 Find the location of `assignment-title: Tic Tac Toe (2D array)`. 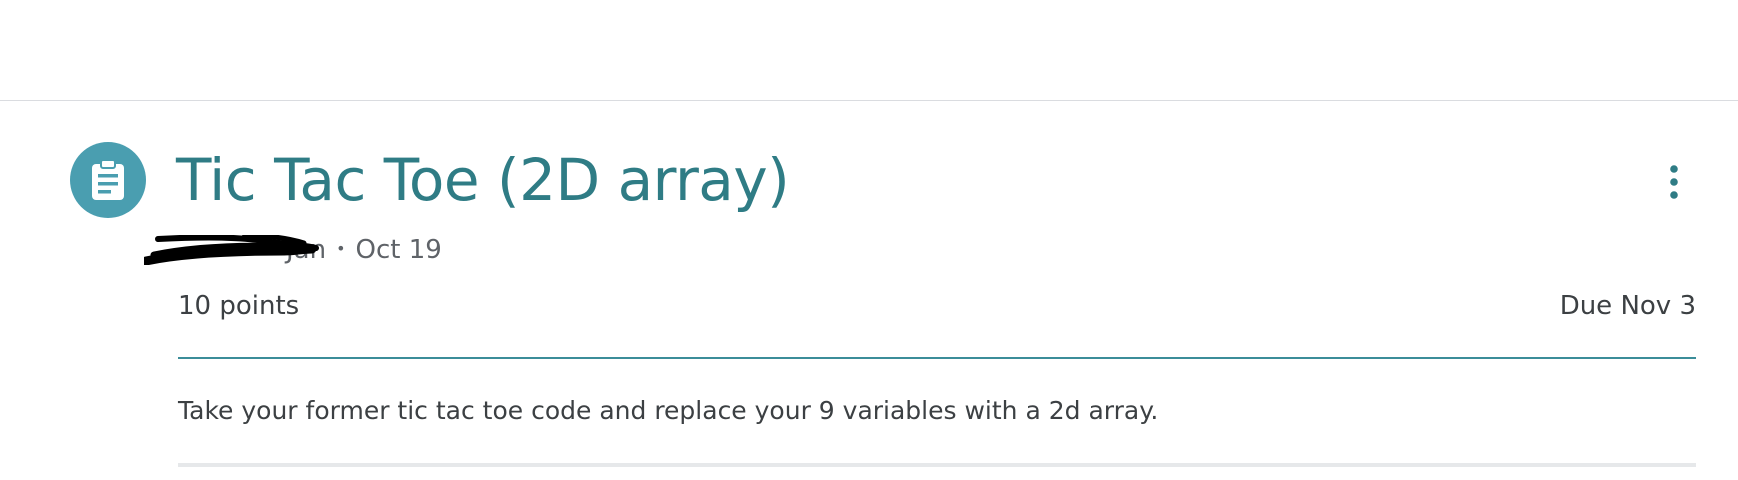

assignment-title: Tic Tac Toe (2D array) is located at coordinates (483, 180).